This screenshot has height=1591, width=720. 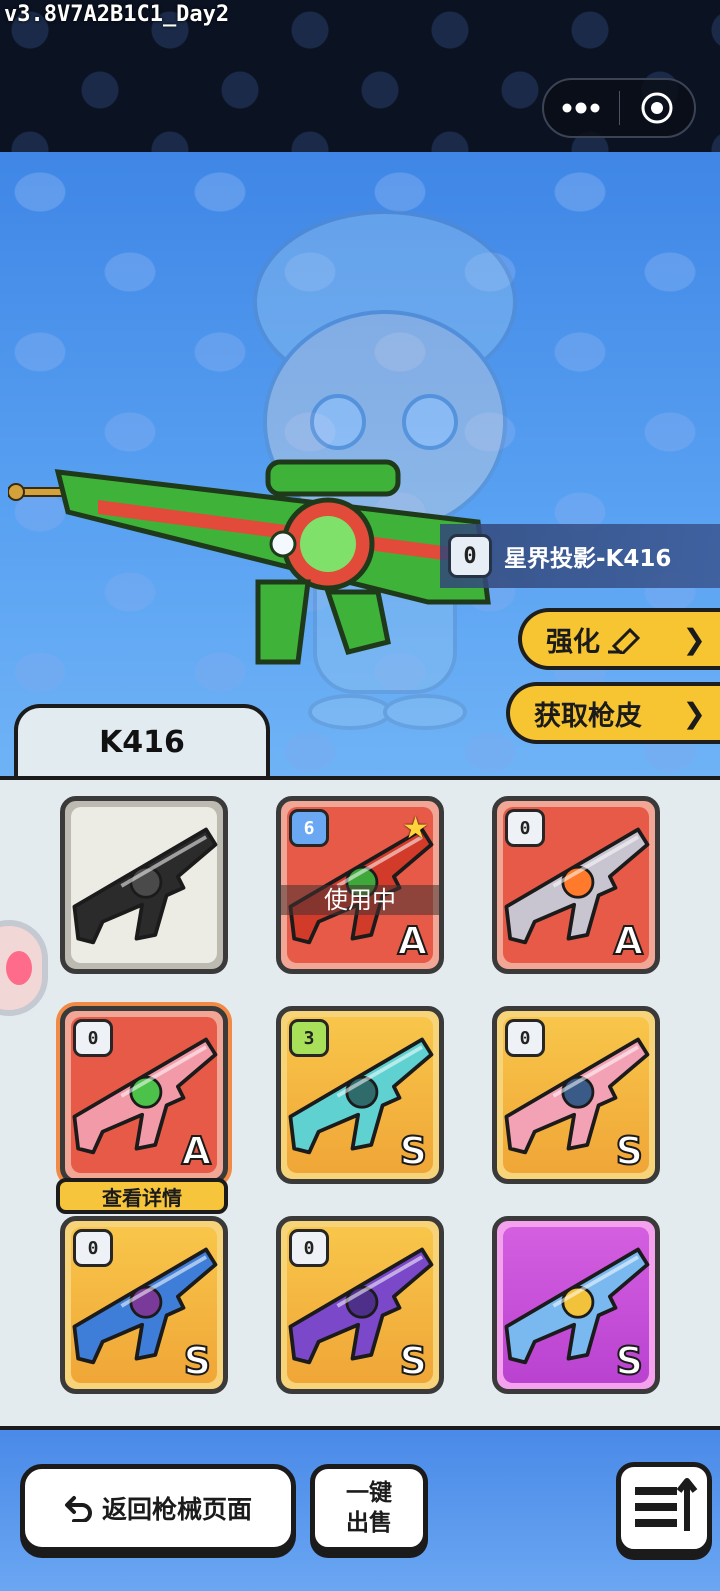 I want to click on mini-program-capsule, so click(x=619, y=108).